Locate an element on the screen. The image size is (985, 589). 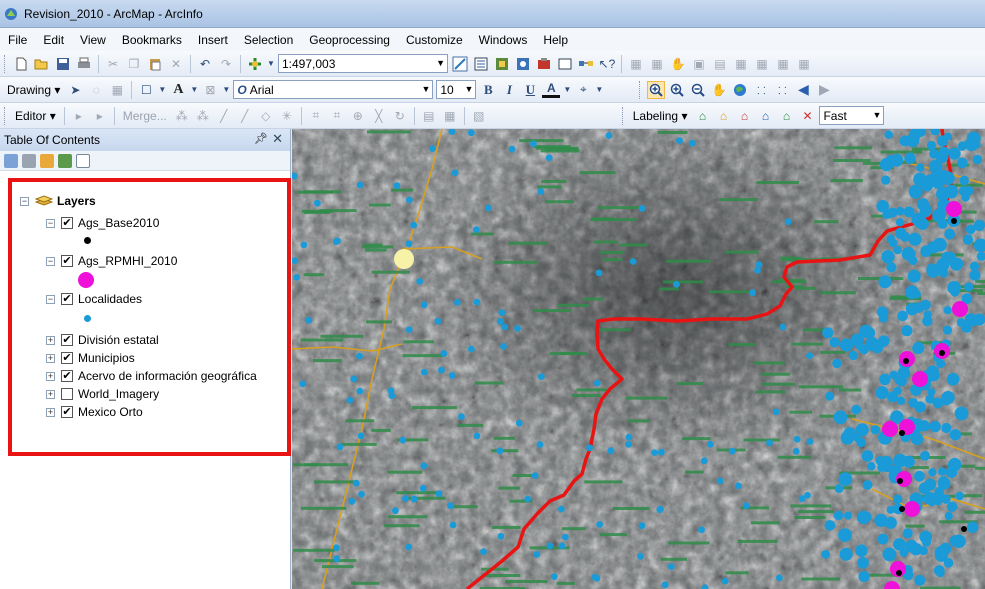
menu-selection: Selection is located at coordinates (268, 40).